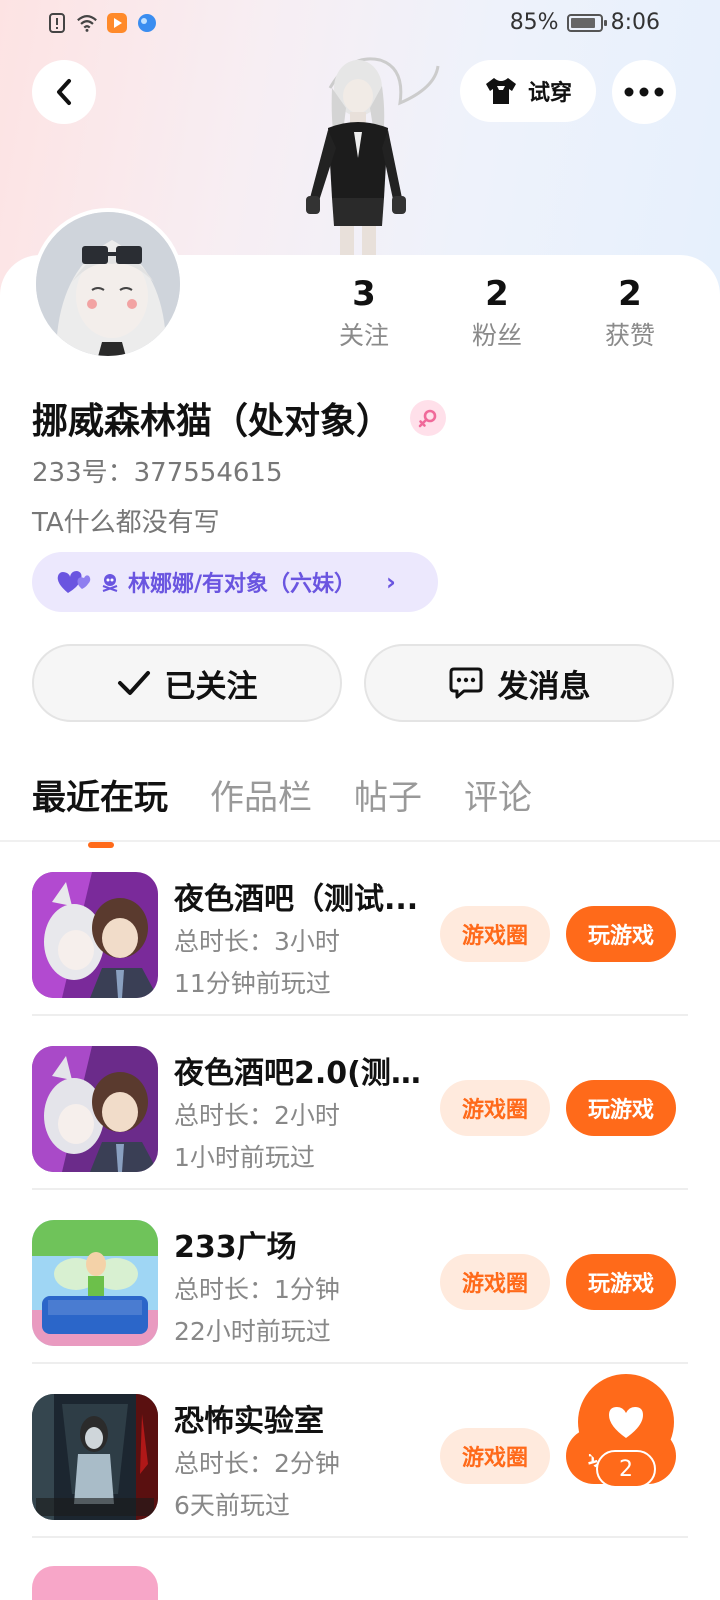  What do you see at coordinates (360, 1277) in the screenshot?
I see `game-list-item: 233广场 总时长：1分钟 22小时前玩过 游戏圈 玩游戏` at bounding box center [360, 1277].